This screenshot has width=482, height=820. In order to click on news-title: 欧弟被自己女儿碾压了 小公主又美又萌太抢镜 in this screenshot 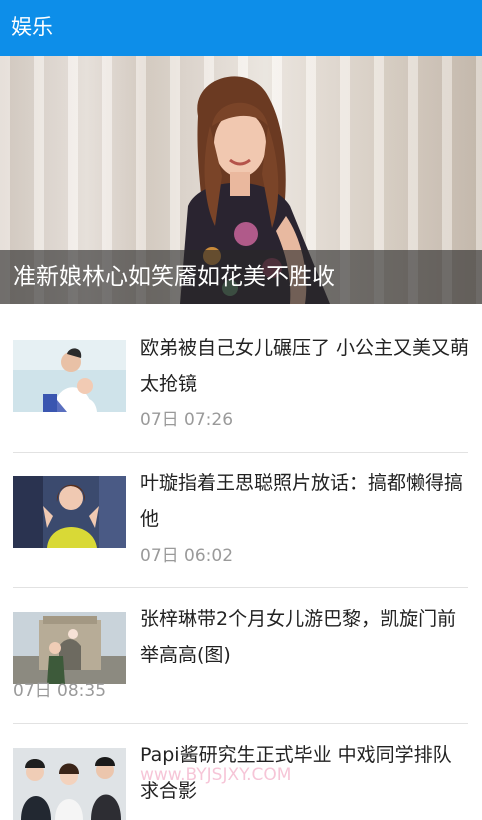, I will do `click(305, 366)`.